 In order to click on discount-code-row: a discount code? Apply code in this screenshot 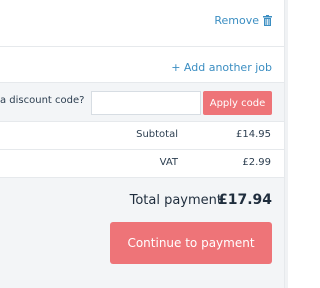, I will do `click(144, 102)`.